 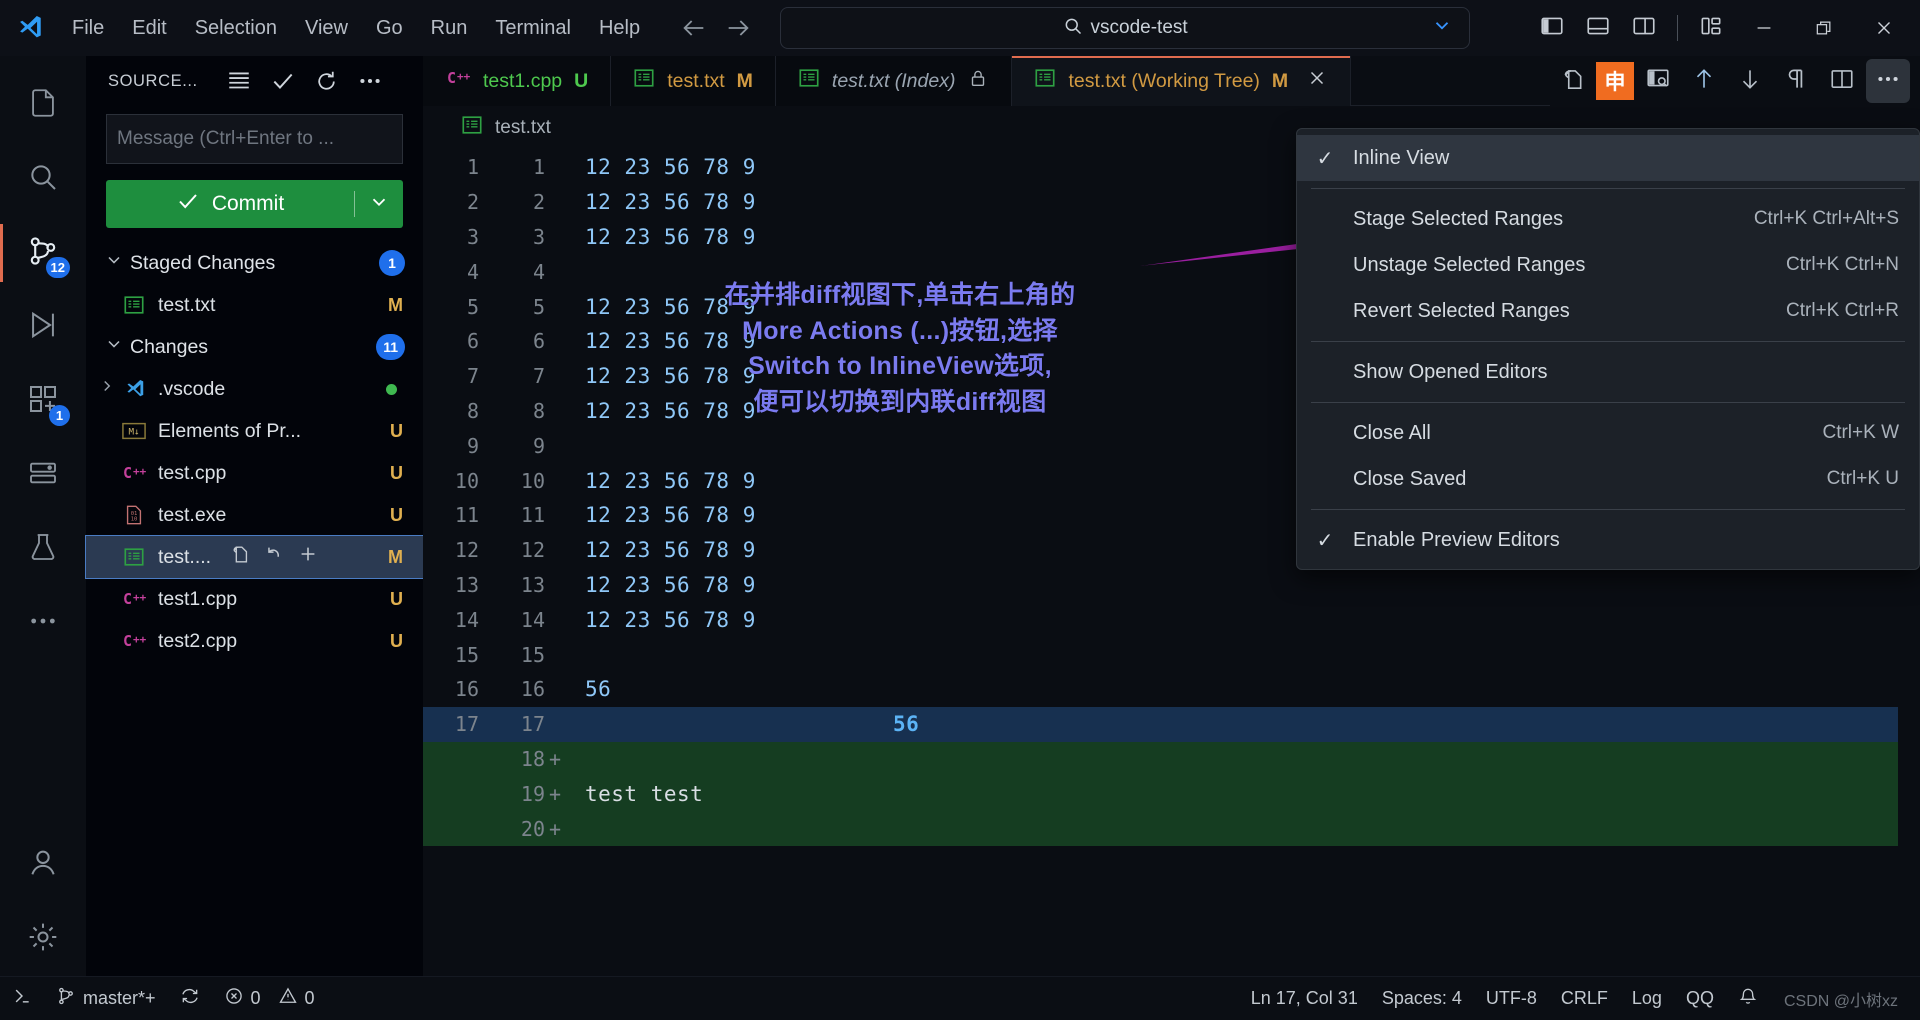 I want to click on list-item: test.txt M, so click(x=254, y=305).